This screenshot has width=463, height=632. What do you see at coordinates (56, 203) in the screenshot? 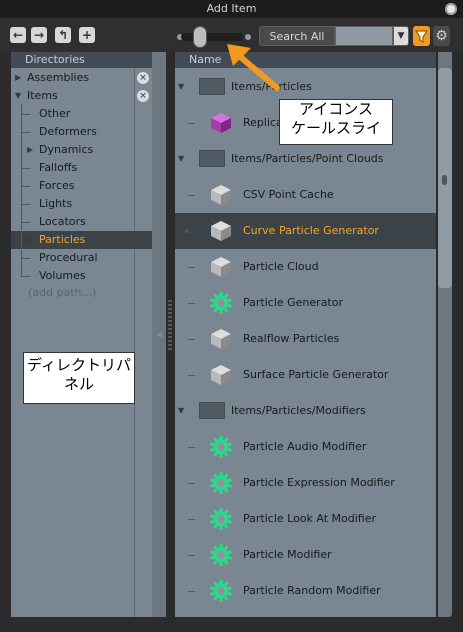
I see `directory-item-label: Lights` at bounding box center [56, 203].